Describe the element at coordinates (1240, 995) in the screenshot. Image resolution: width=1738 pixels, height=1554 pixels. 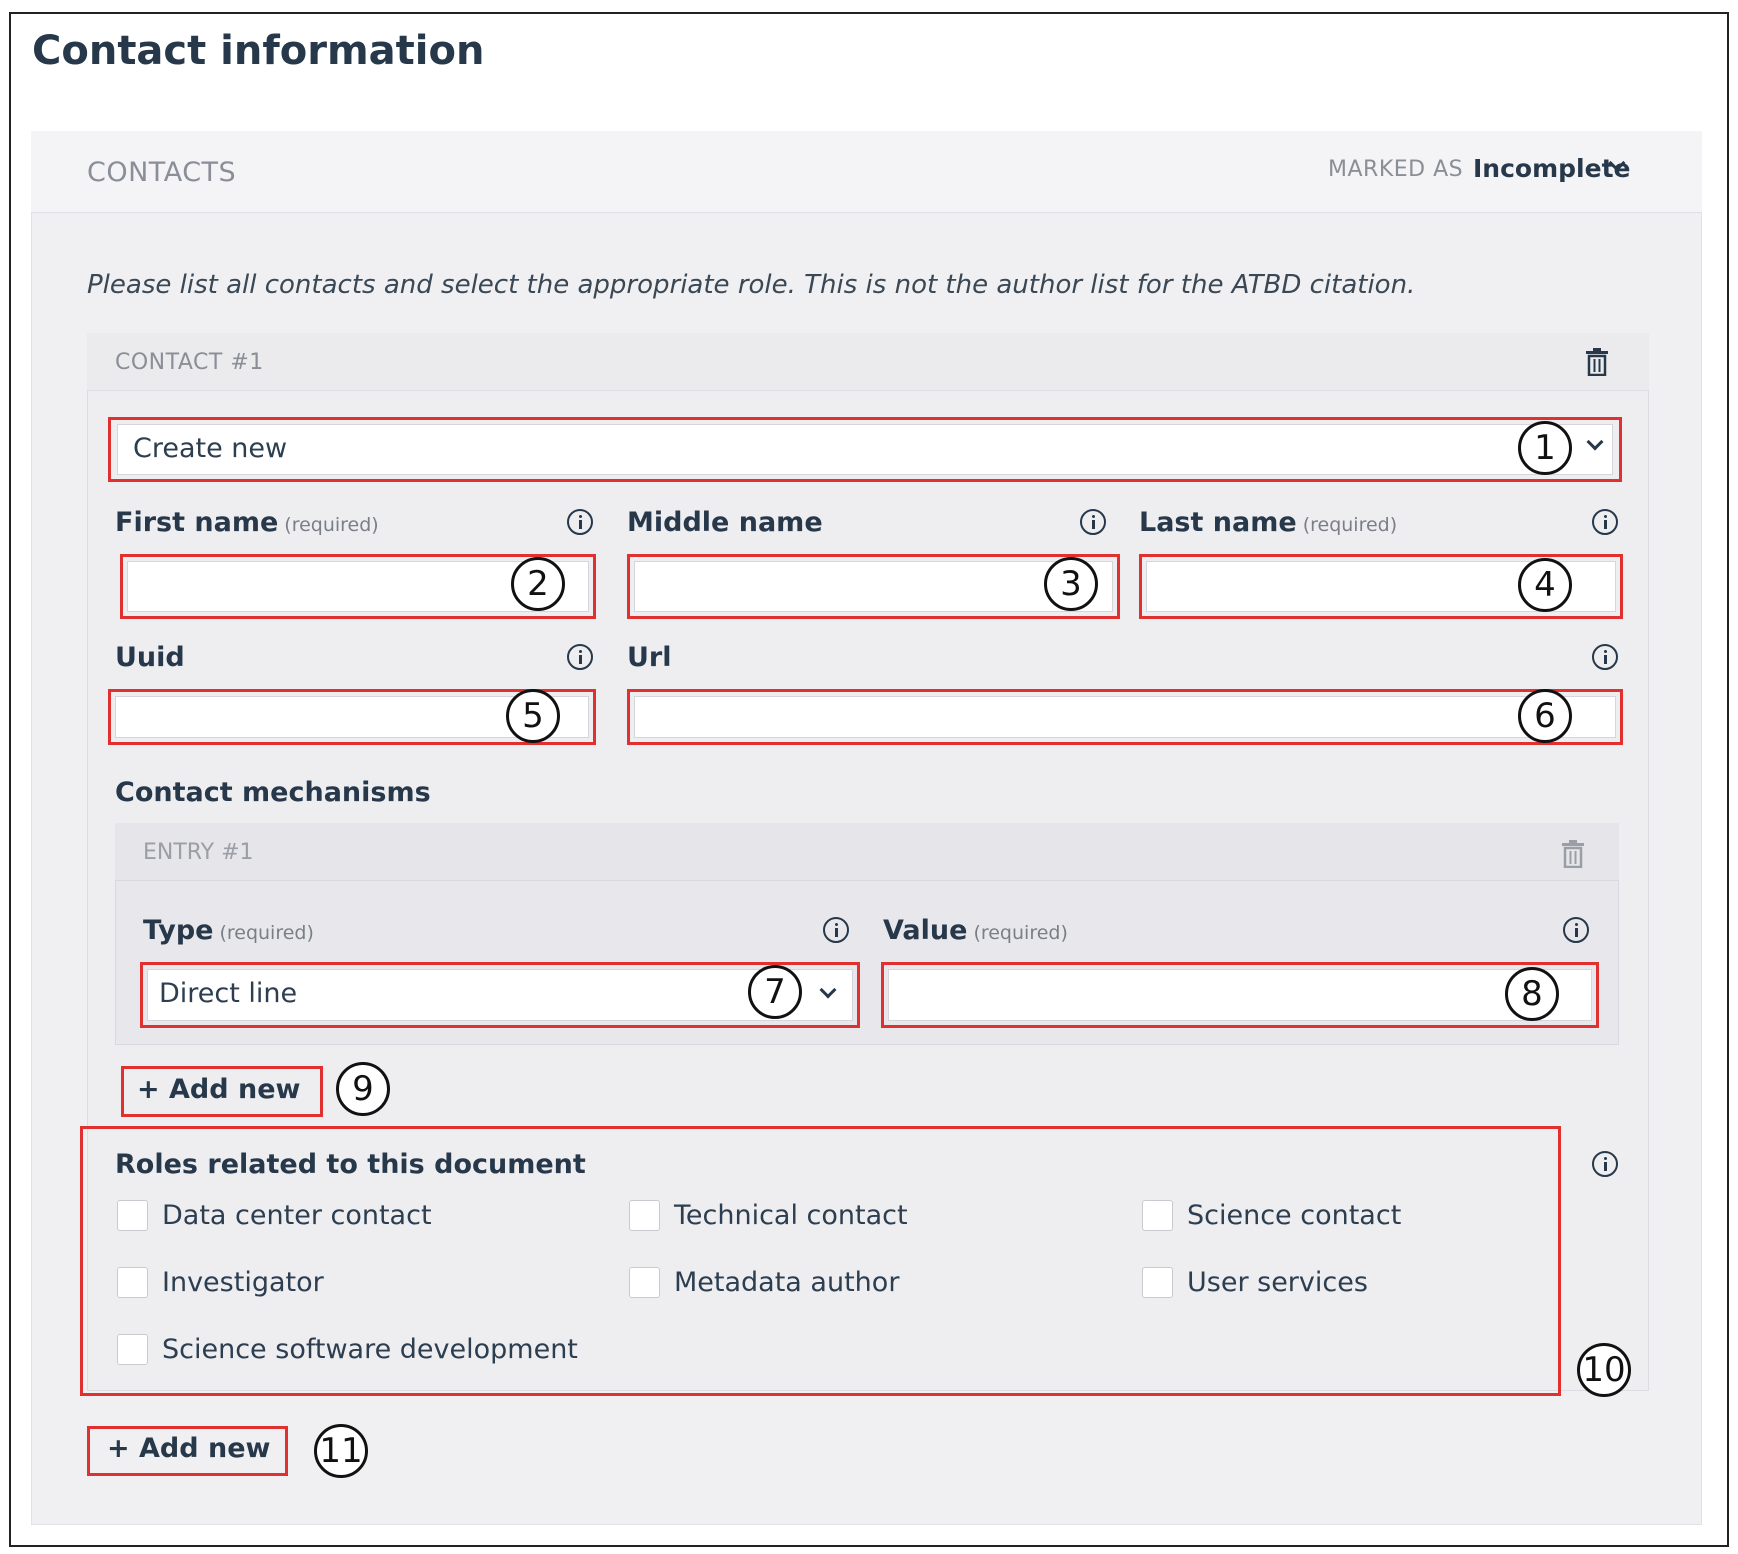
I see `value-input` at that location.